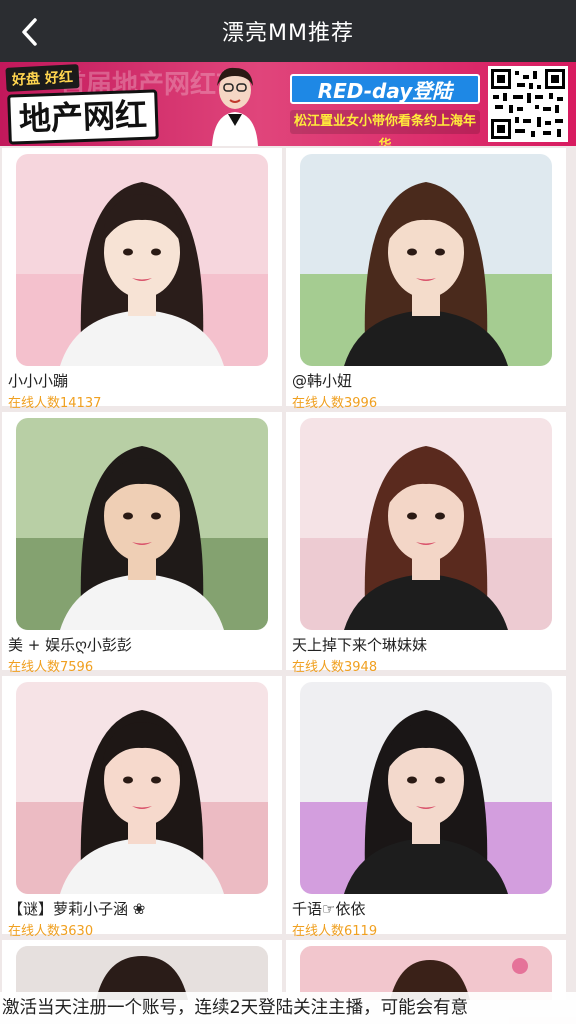  I want to click on online-count: 在线人数3630, so click(51, 931).